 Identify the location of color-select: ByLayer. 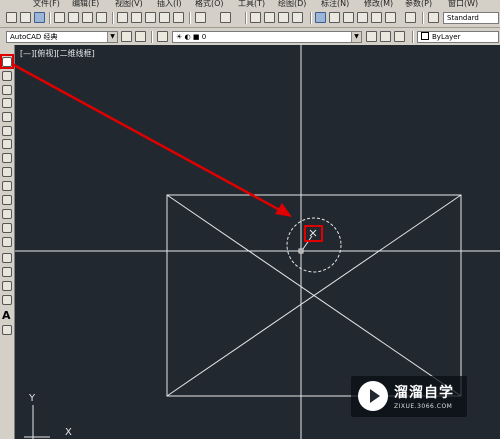
(458, 37).